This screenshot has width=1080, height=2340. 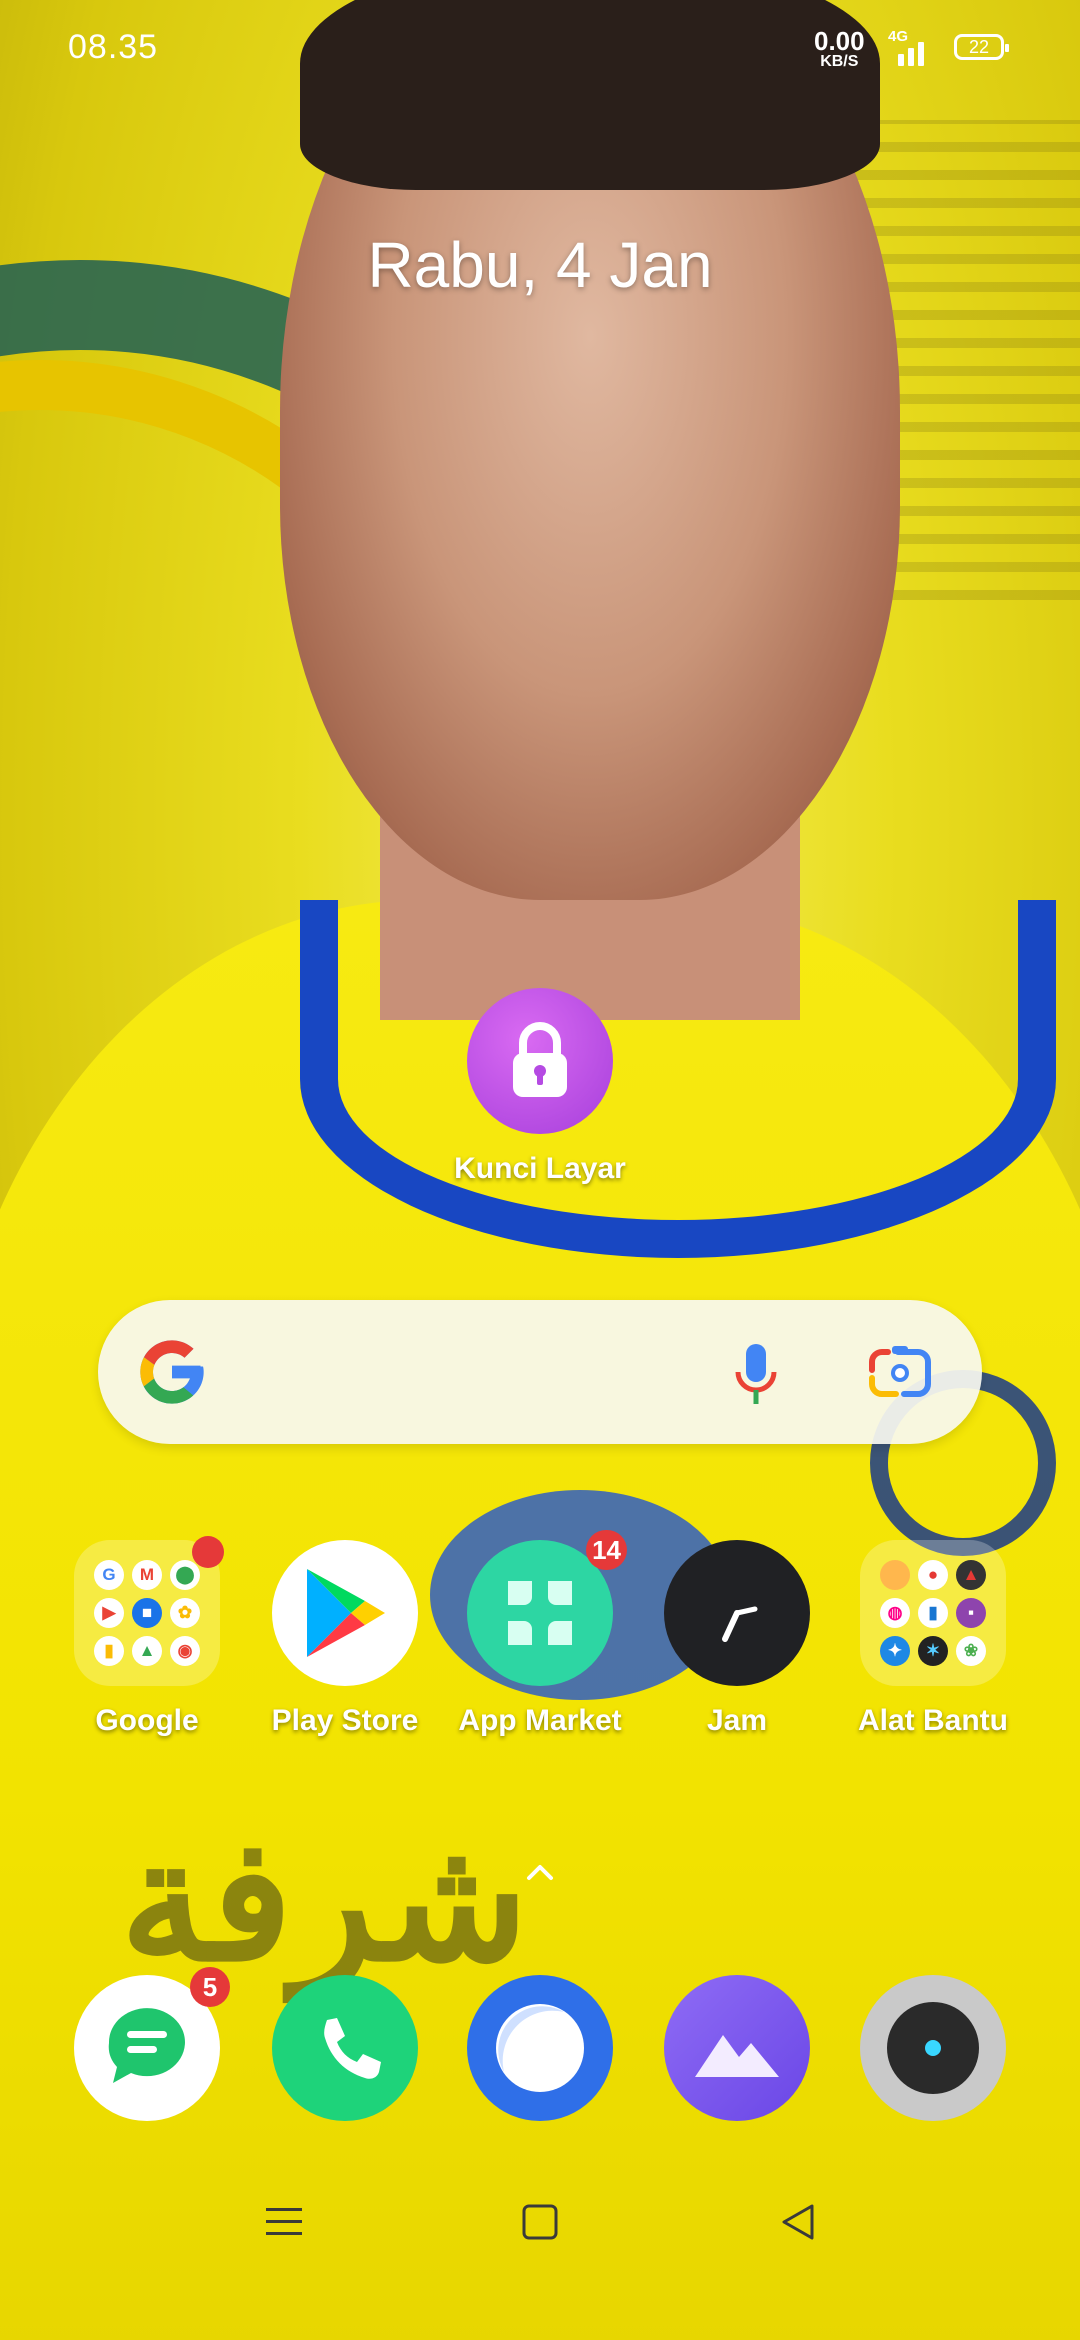 I want to click on gallery-icon, so click(x=737, y=2048).